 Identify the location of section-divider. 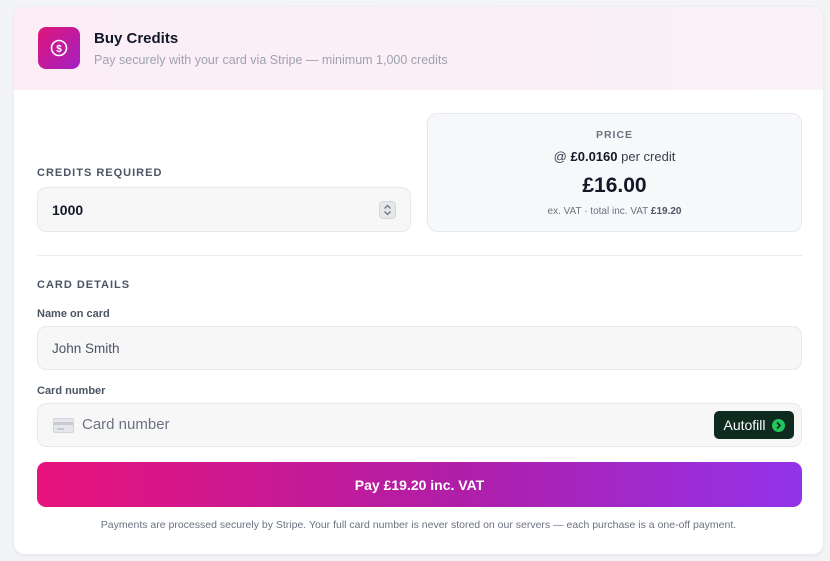
(419, 255).